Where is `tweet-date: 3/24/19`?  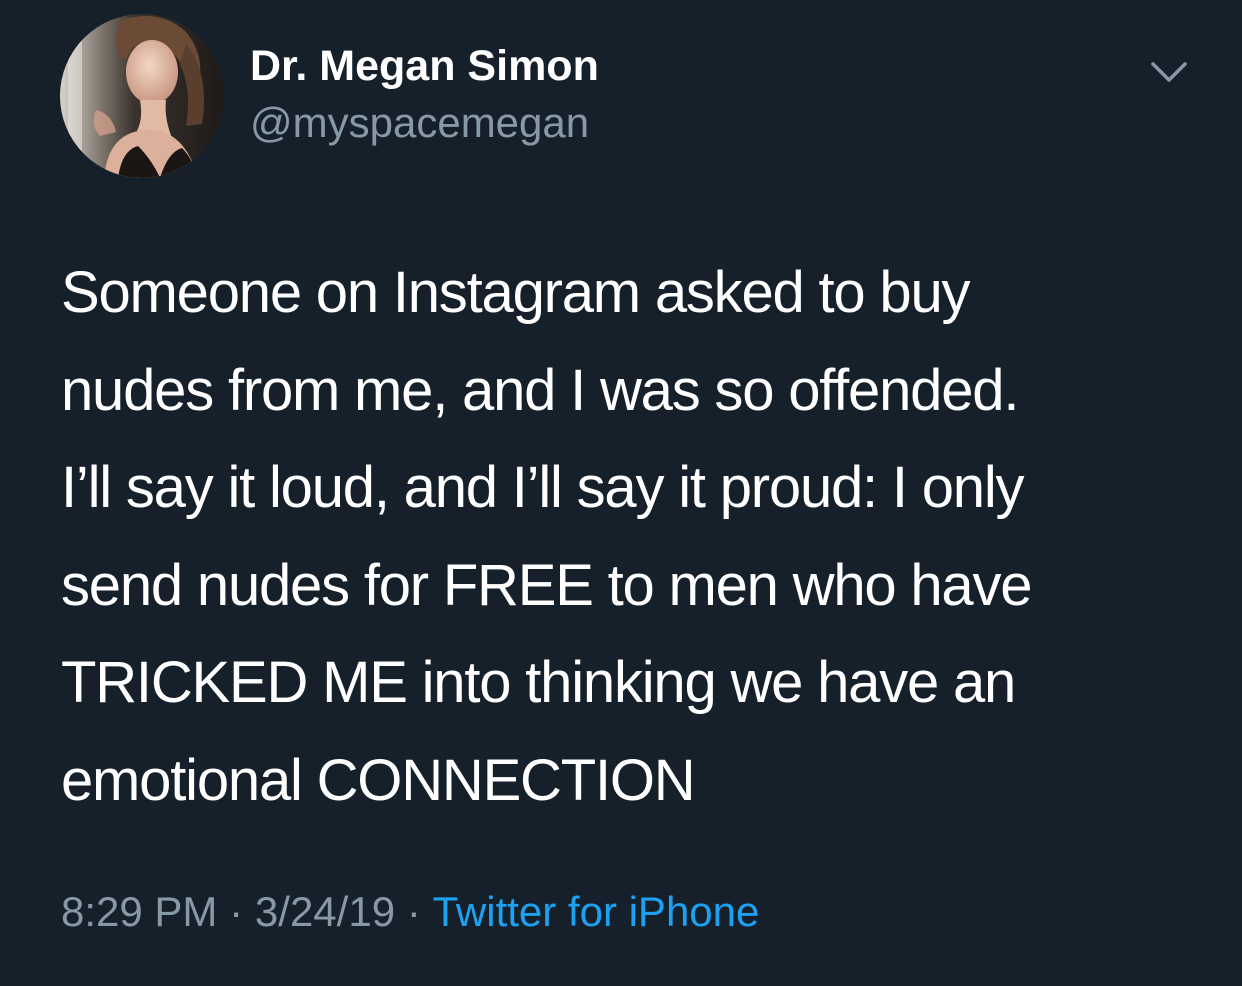 tweet-date: 3/24/19 is located at coordinates (325, 911).